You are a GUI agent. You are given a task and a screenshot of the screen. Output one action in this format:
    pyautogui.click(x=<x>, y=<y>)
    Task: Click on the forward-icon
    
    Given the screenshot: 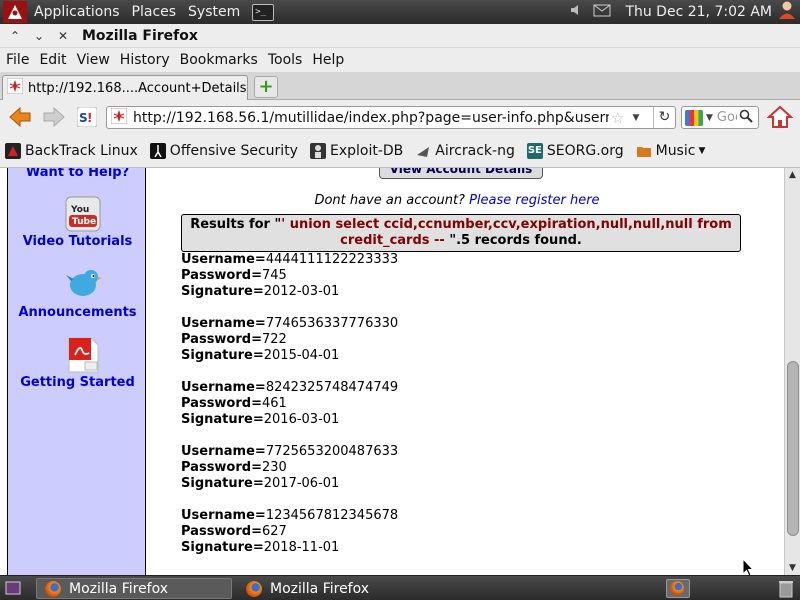 What is the action you would take?
    pyautogui.click(x=54, y=119)
    